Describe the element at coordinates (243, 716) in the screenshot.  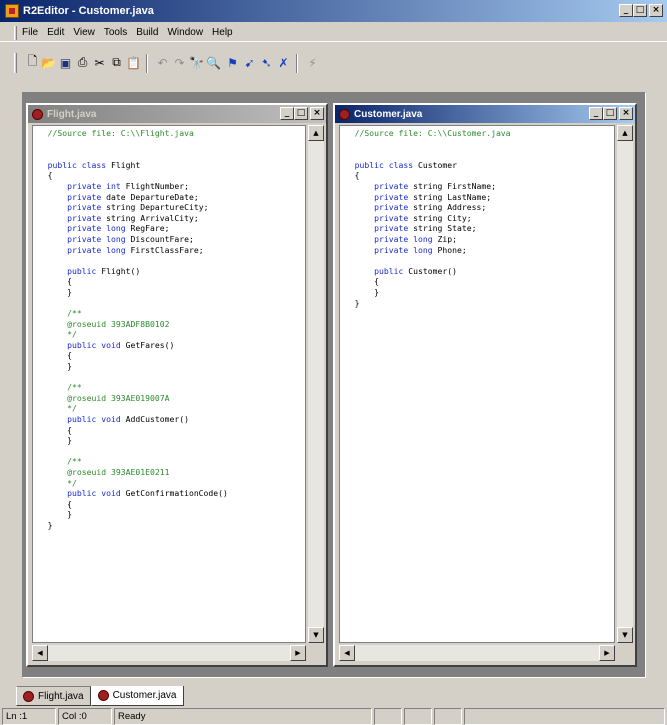
I see `status-message: Ready` at that location.